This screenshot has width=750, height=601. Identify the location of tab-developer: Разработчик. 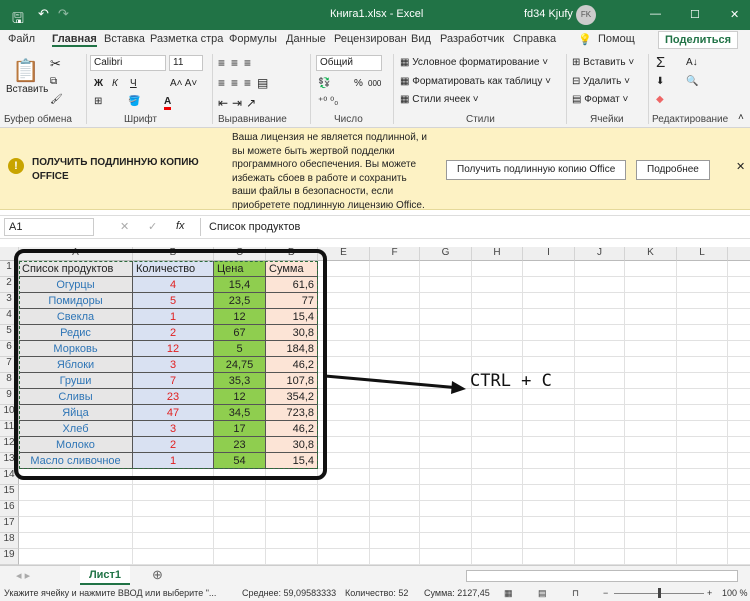
(472, 39).